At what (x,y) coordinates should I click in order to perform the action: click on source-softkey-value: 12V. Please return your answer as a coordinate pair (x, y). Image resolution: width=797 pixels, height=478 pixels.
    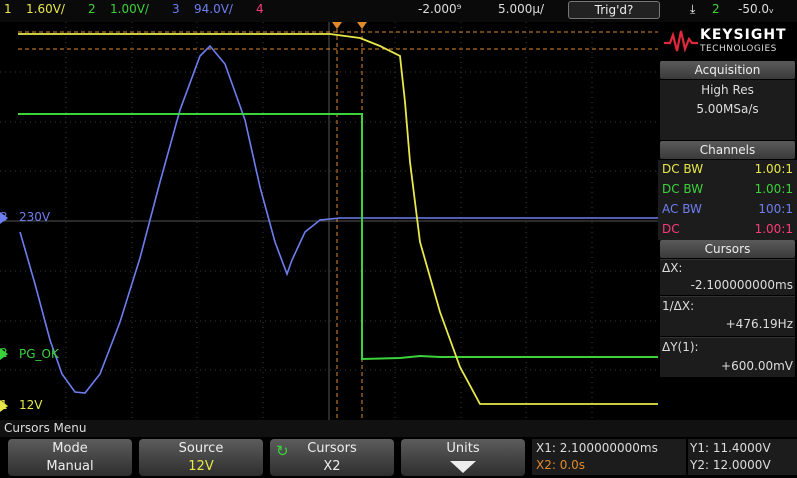
    Looking at the image, I should click on (201, 466).